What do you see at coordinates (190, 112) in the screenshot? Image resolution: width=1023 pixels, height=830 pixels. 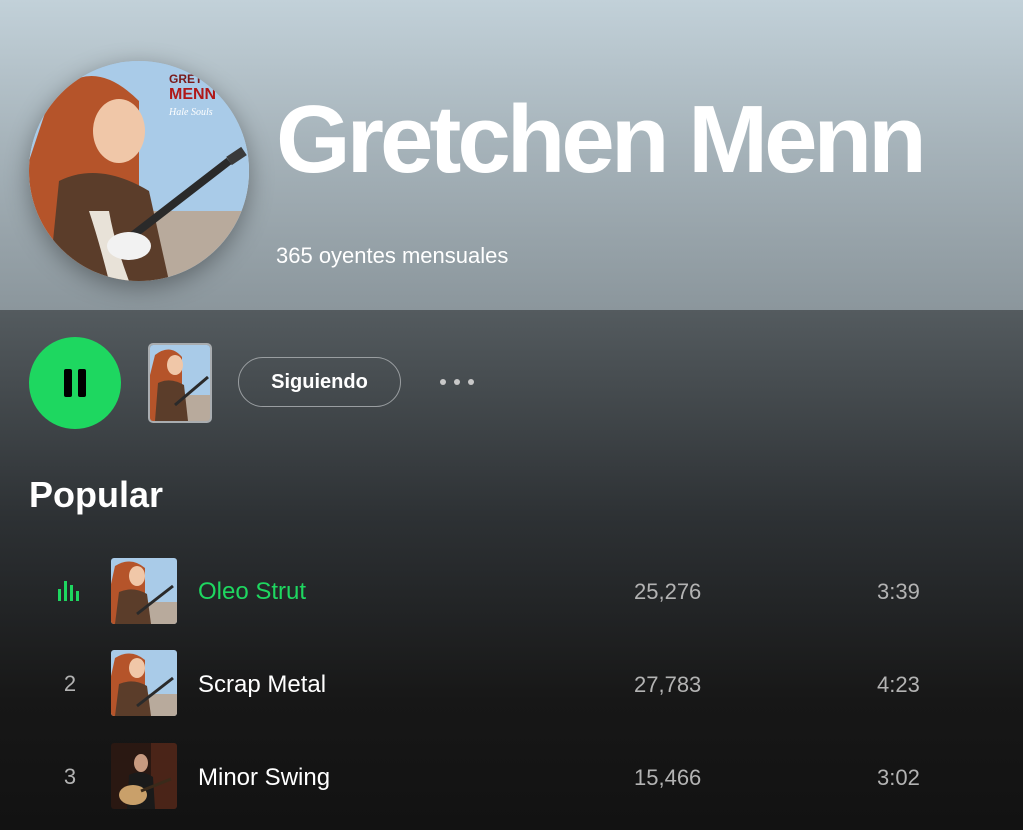 I see `cover-script: Hale Souls` at bounding box center [190, 112].